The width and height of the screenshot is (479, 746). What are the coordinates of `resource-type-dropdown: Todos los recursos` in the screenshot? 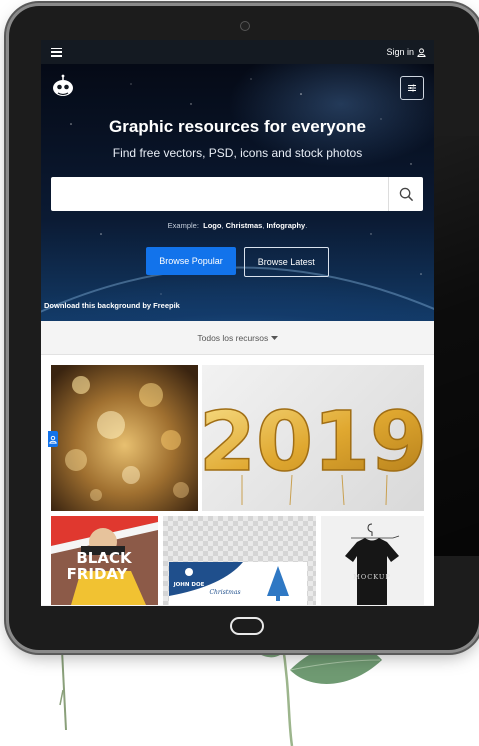 It's located at (237, 337).